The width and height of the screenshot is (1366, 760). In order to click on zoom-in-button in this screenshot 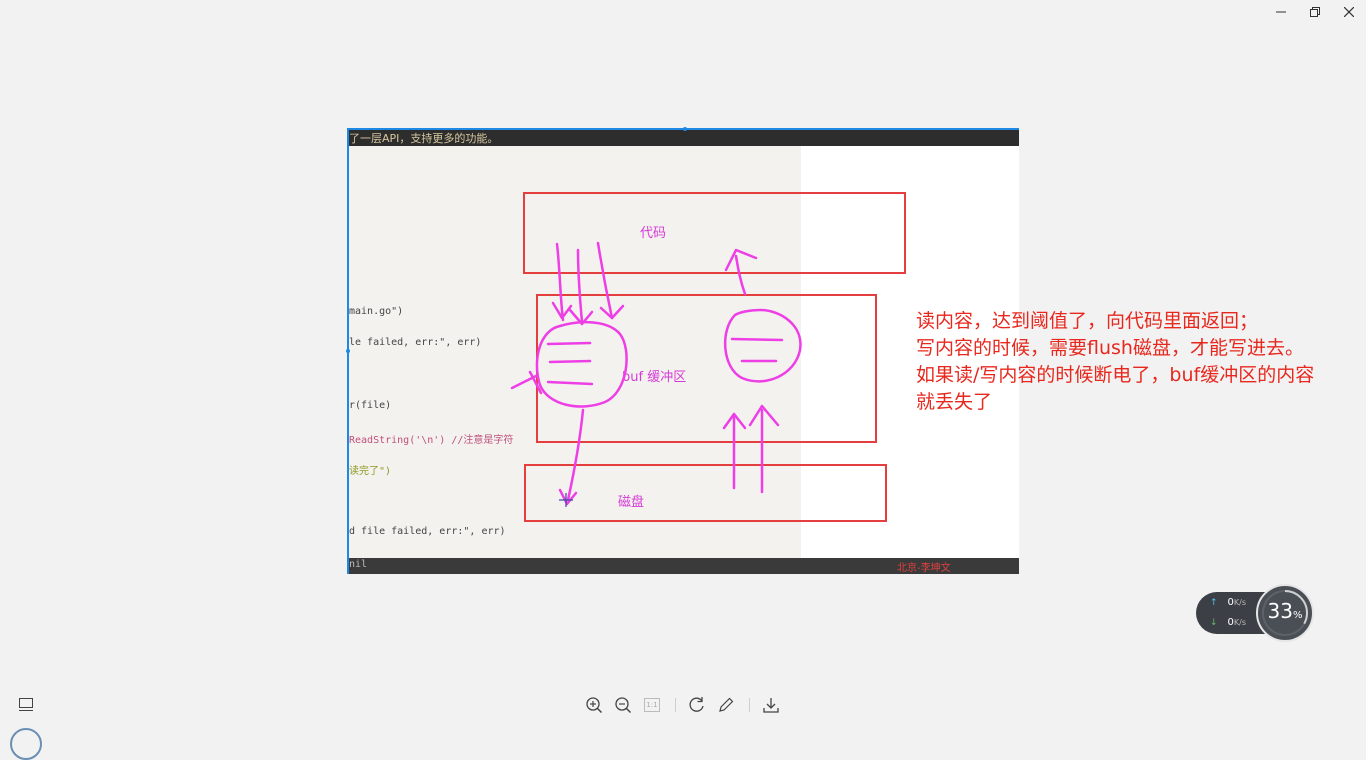, I will do `click(594, 705)`.